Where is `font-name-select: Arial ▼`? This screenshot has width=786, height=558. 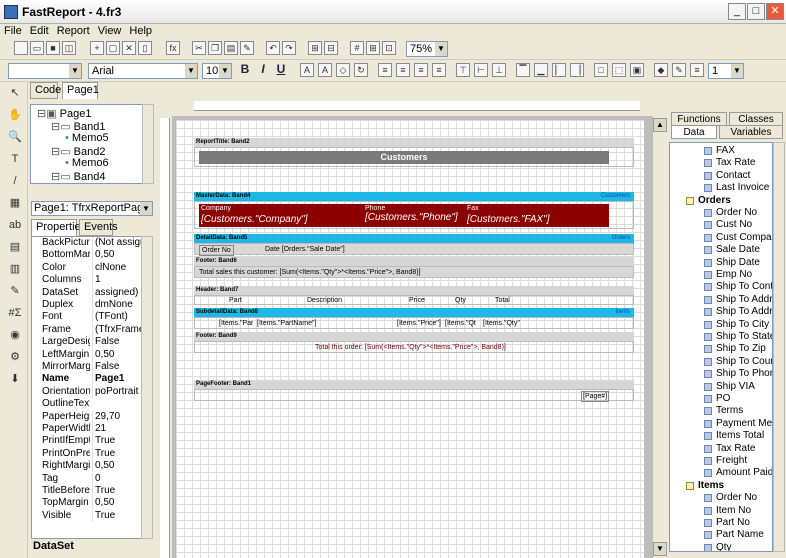
font-name-select: Arial ▼ is located at coordinates (143, 71).